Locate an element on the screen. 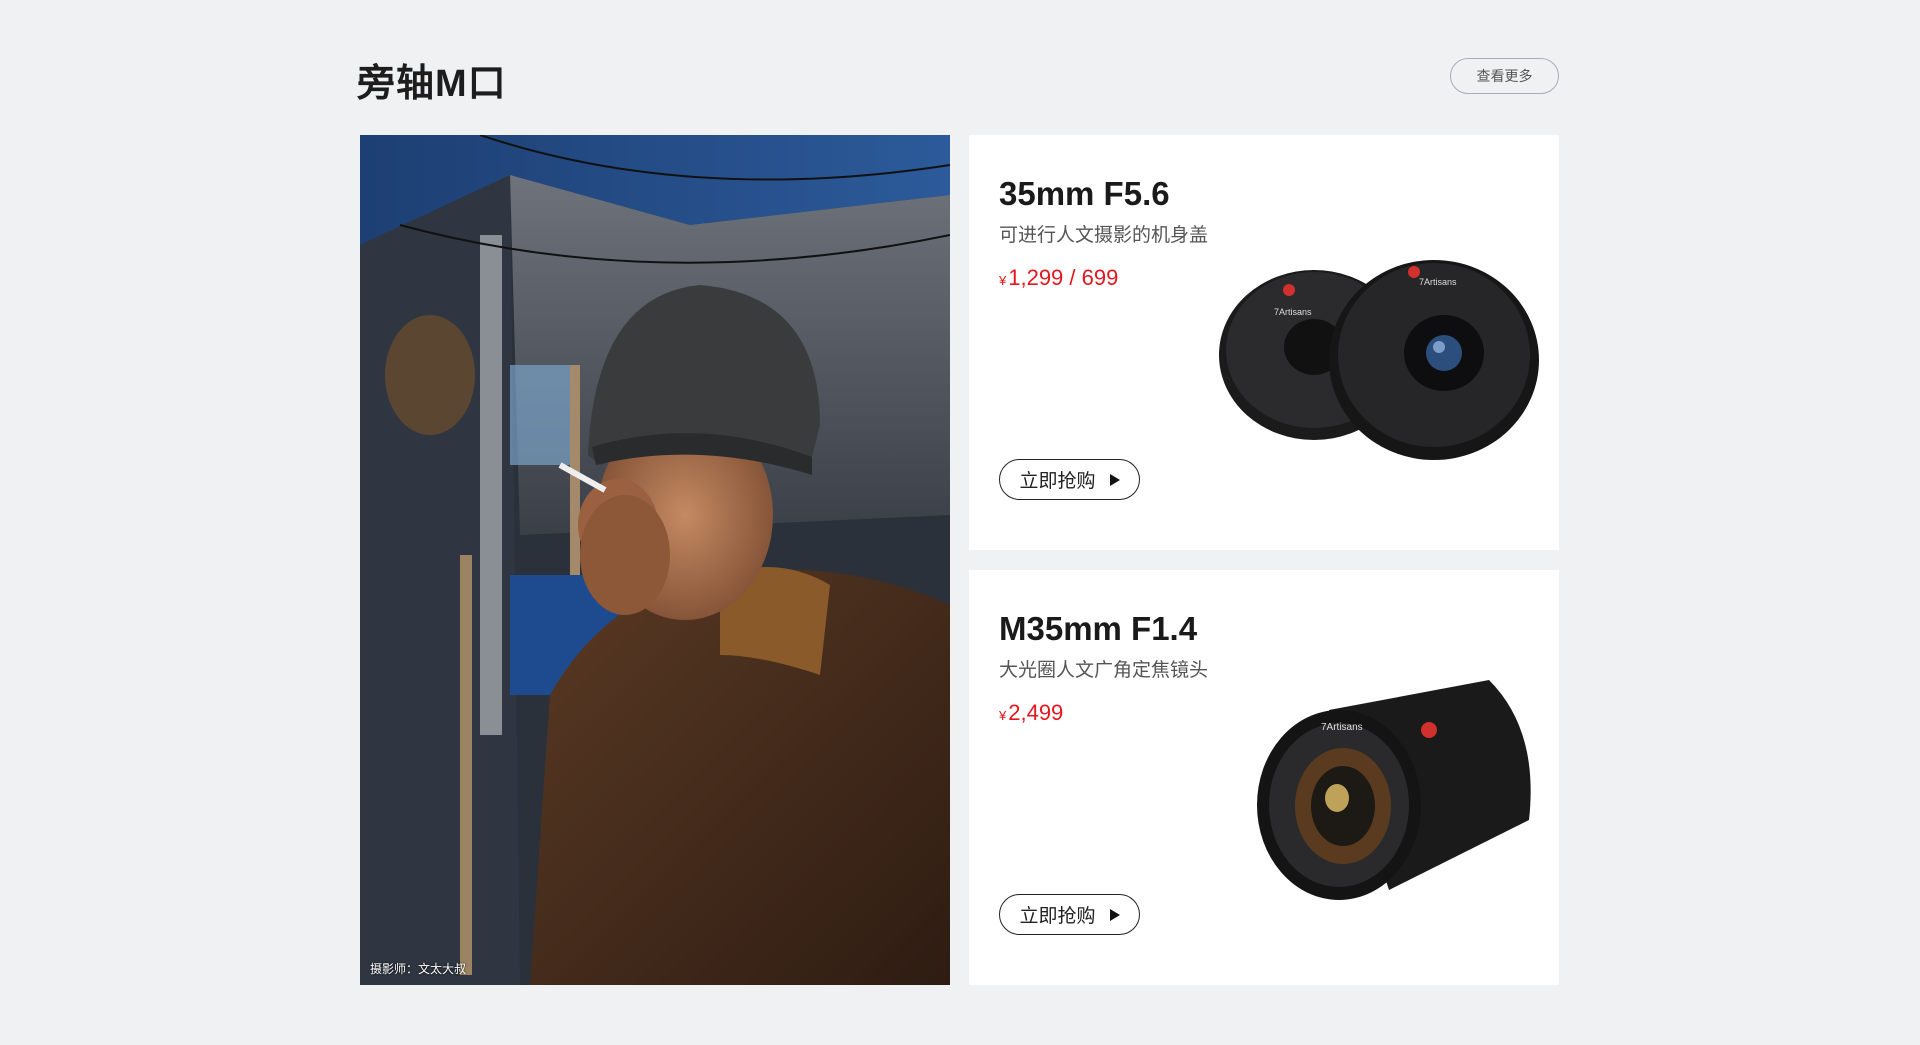  price-value: 1,299 / 699 is located at coordinates (1063, 277).